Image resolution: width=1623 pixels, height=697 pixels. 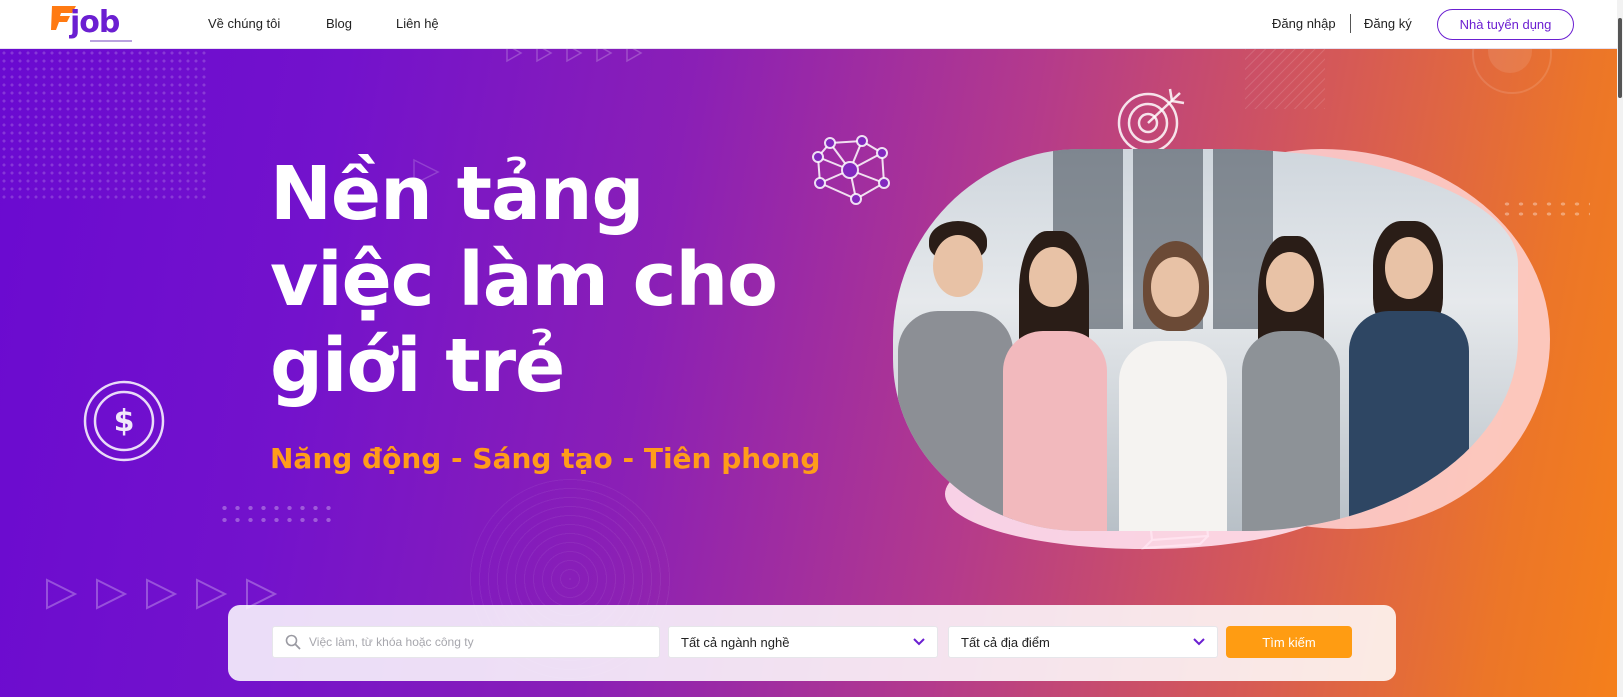 What do you see at coordinates (105, 124) in the screenshot?
I see `decor-dot-pattern` at bounding box center [105, 124].